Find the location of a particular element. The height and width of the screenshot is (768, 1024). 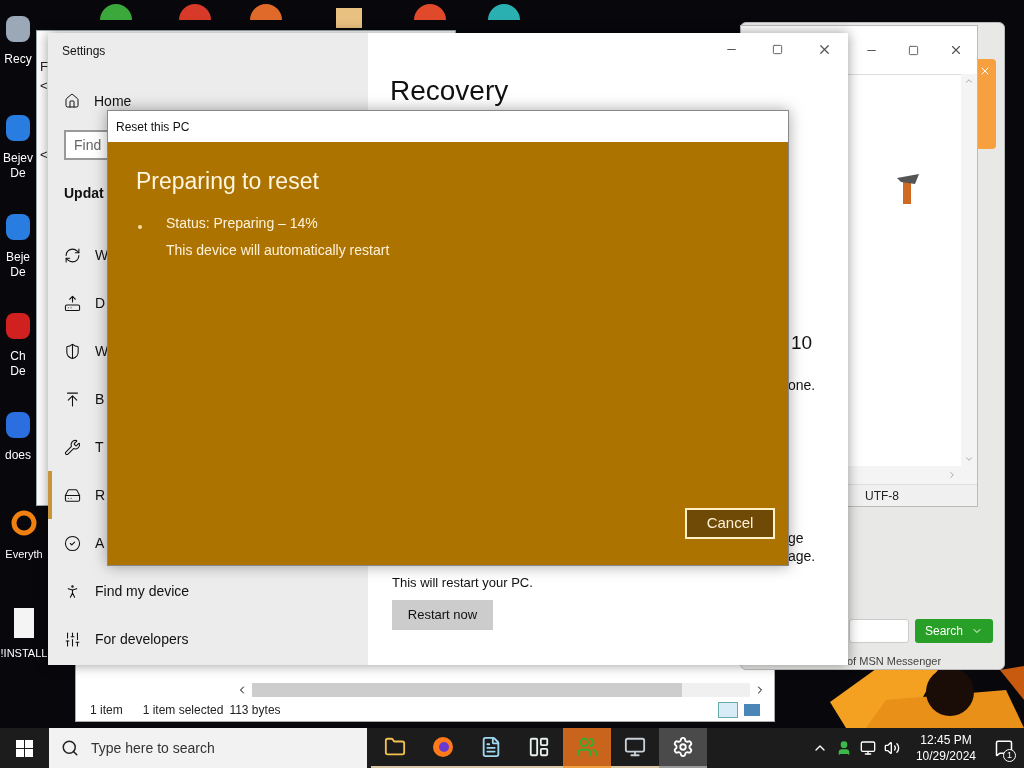

section-heading: Updat is located at coordinates (84, 193).